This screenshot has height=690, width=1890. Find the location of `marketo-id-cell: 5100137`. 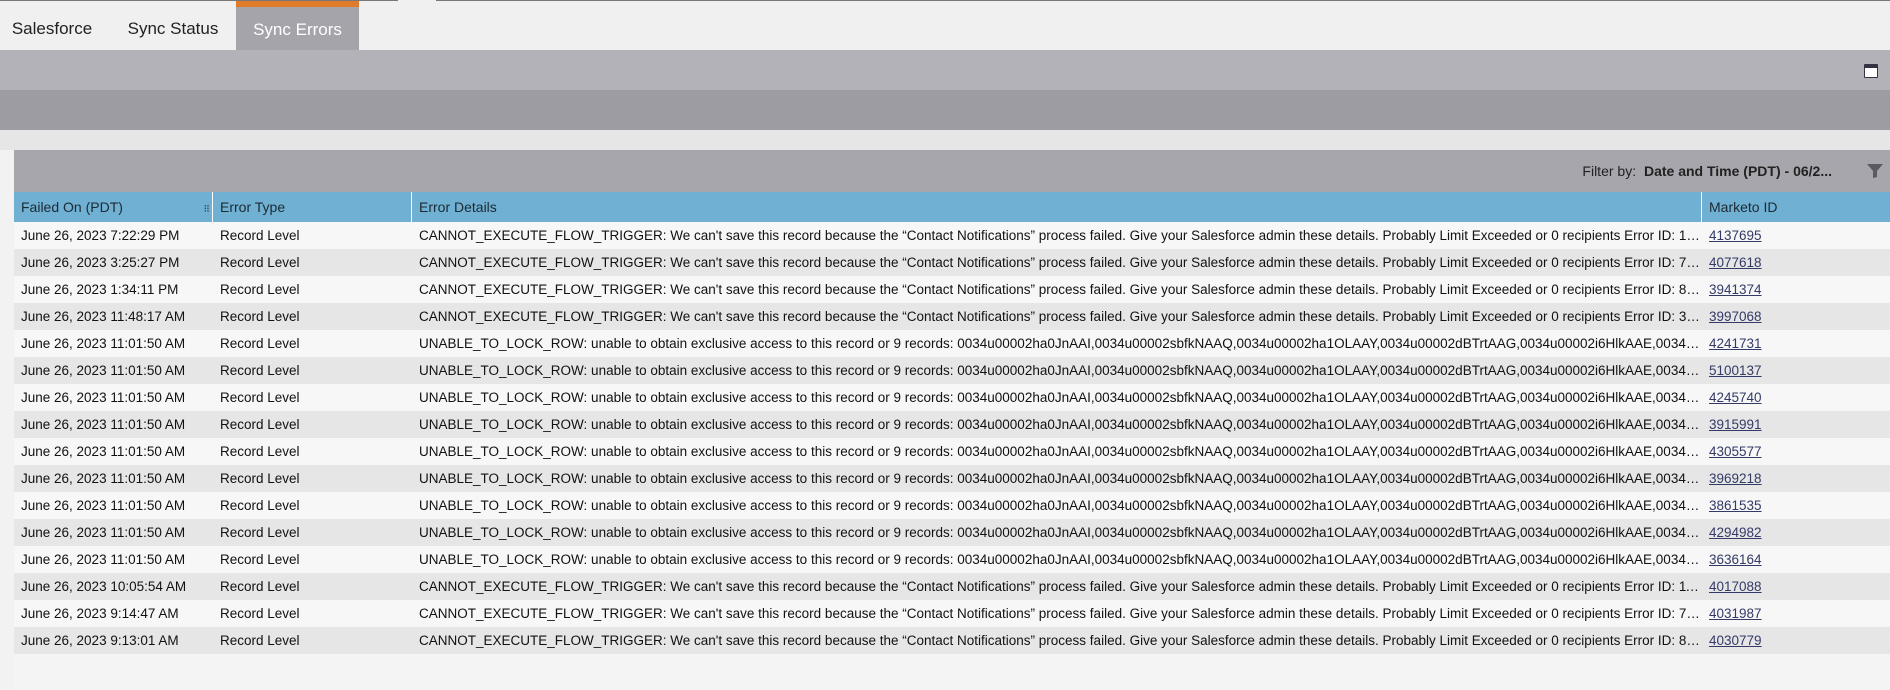

marketo-id-cell: 5100137 is located at coordinates (1796, 370).